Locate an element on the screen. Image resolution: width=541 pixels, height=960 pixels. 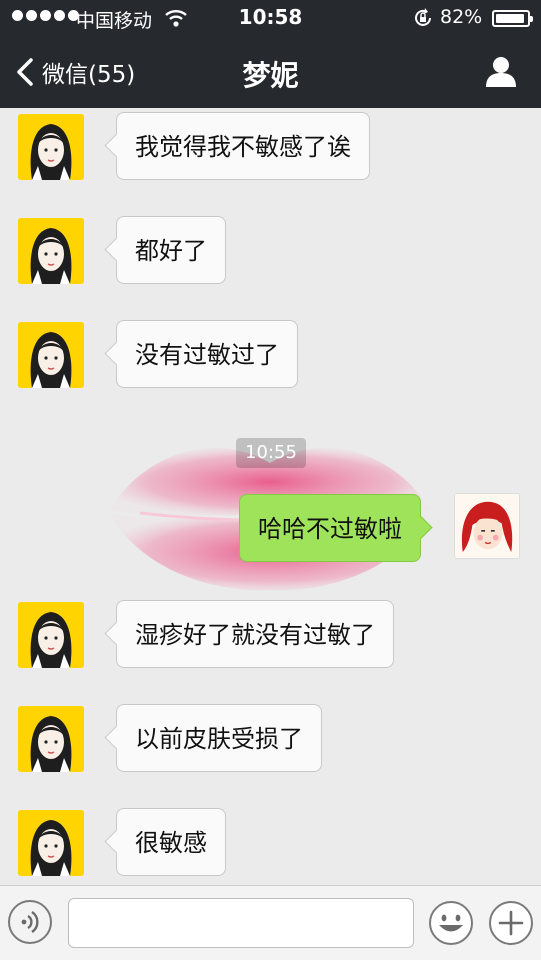
battery-percent: 82% is located at coordinates (461, 17).